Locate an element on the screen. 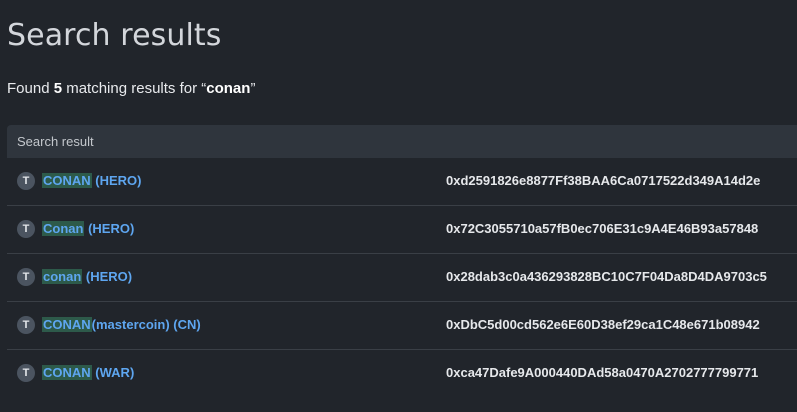 This screenshot has width=797, height=412. summary-middle: matching results for “ is located at coordinates (134, 88).